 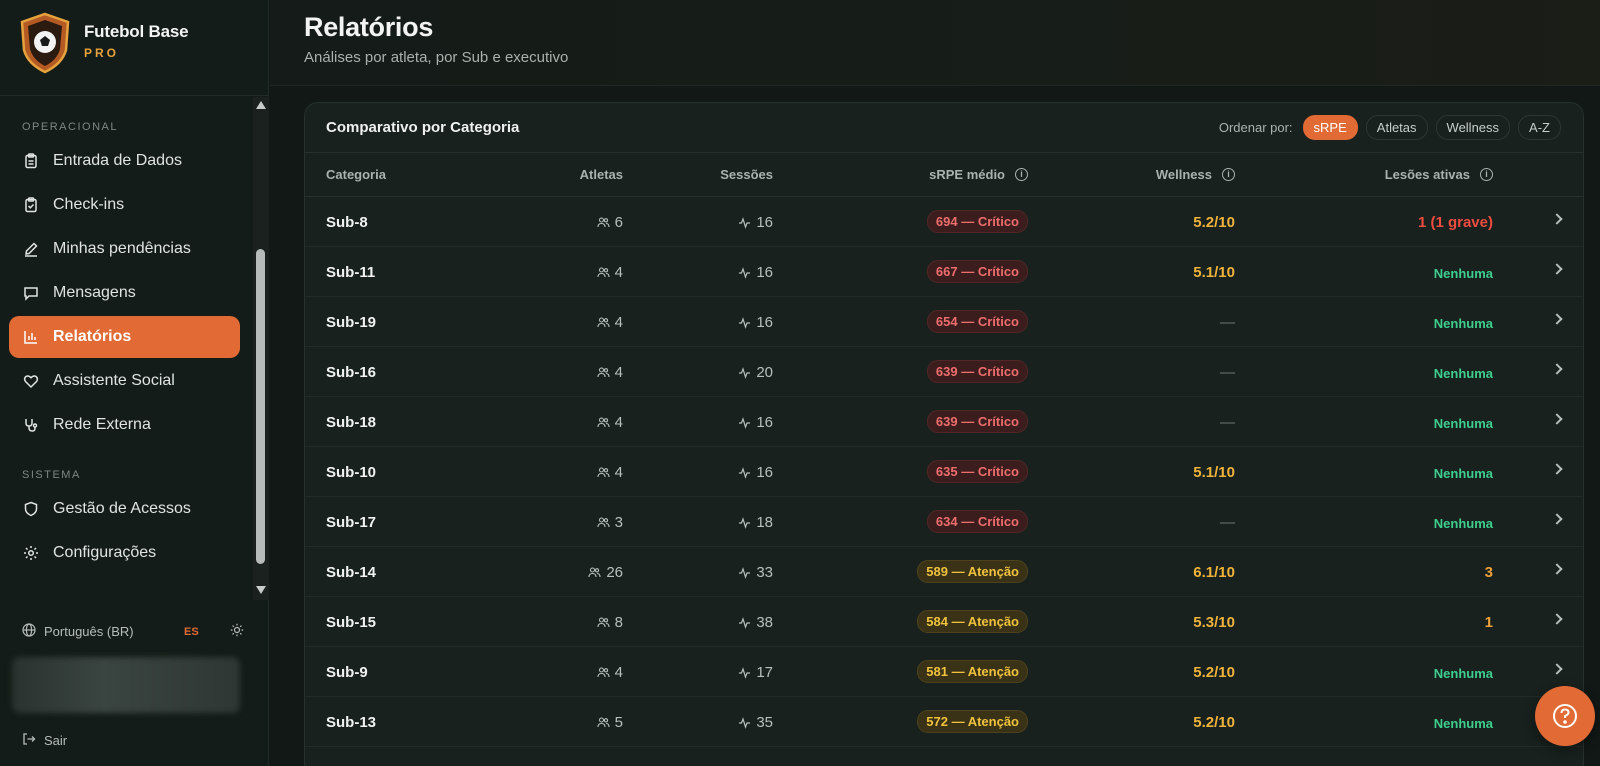 What do you see at coordinates (124, 293) in the screenshot?
I see `sidebar-item-mensagens: Mensagens` at bounding box center [124, 293].